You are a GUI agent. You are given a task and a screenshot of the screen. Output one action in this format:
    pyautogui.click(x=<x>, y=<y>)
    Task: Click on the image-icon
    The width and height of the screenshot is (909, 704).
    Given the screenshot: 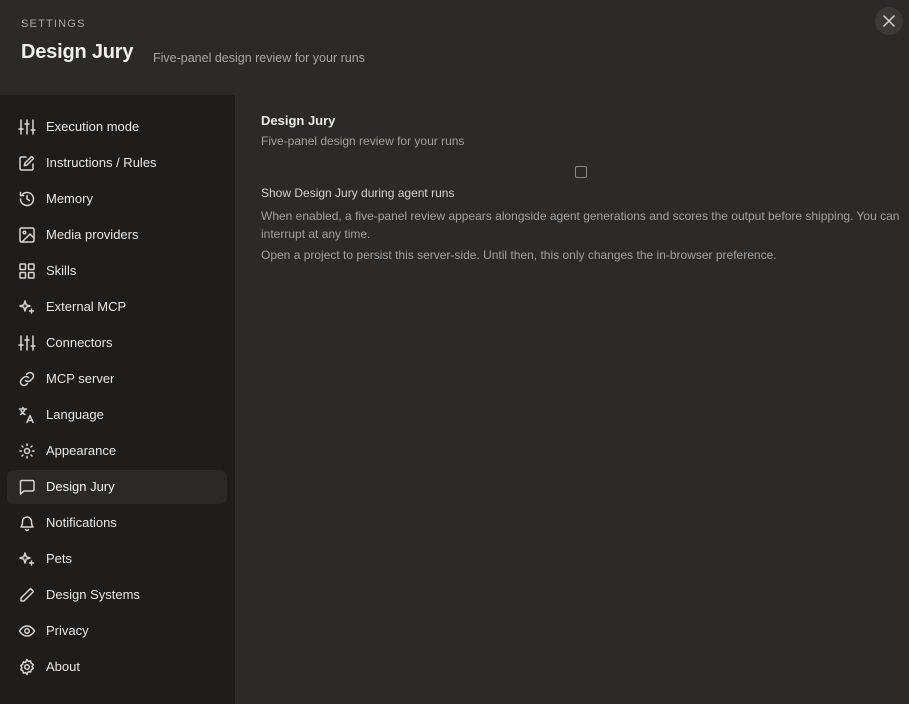 What is the action you would take?
    pyautogui.click(x=27, y=235)
    